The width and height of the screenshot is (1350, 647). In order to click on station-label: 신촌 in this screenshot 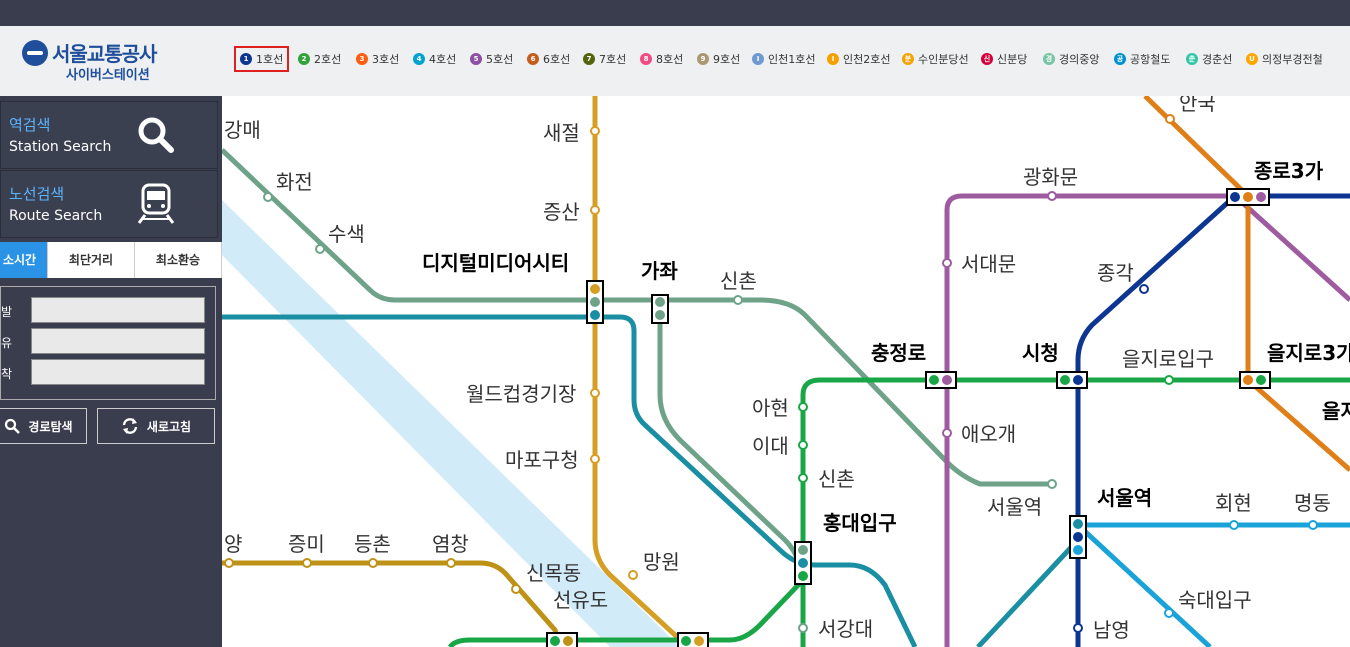, I will do `click(836, 479)`.